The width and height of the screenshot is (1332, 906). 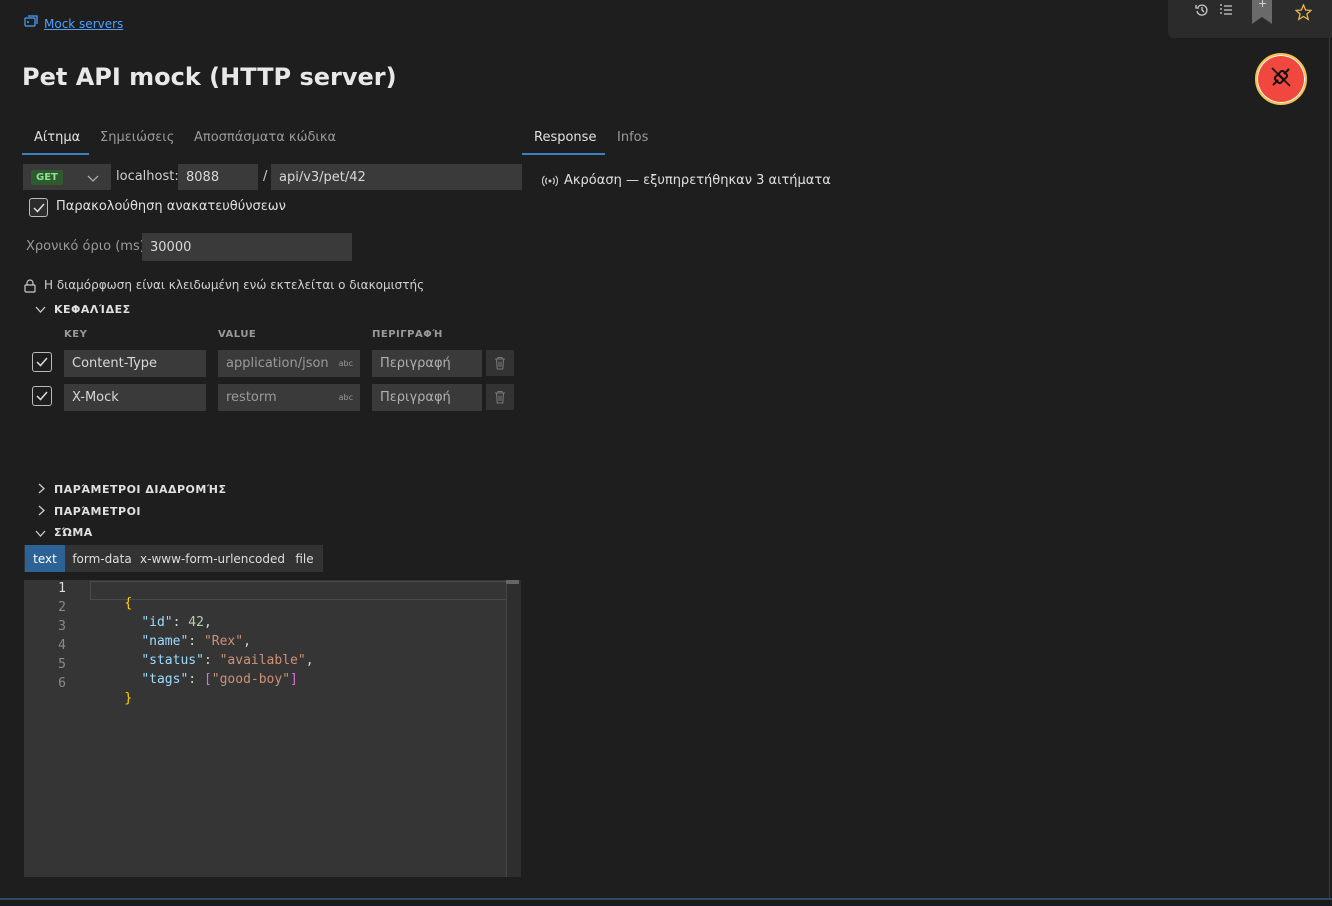 I want to click on code-line: "tags": ["good-boy"], so click(x=219, y=679).